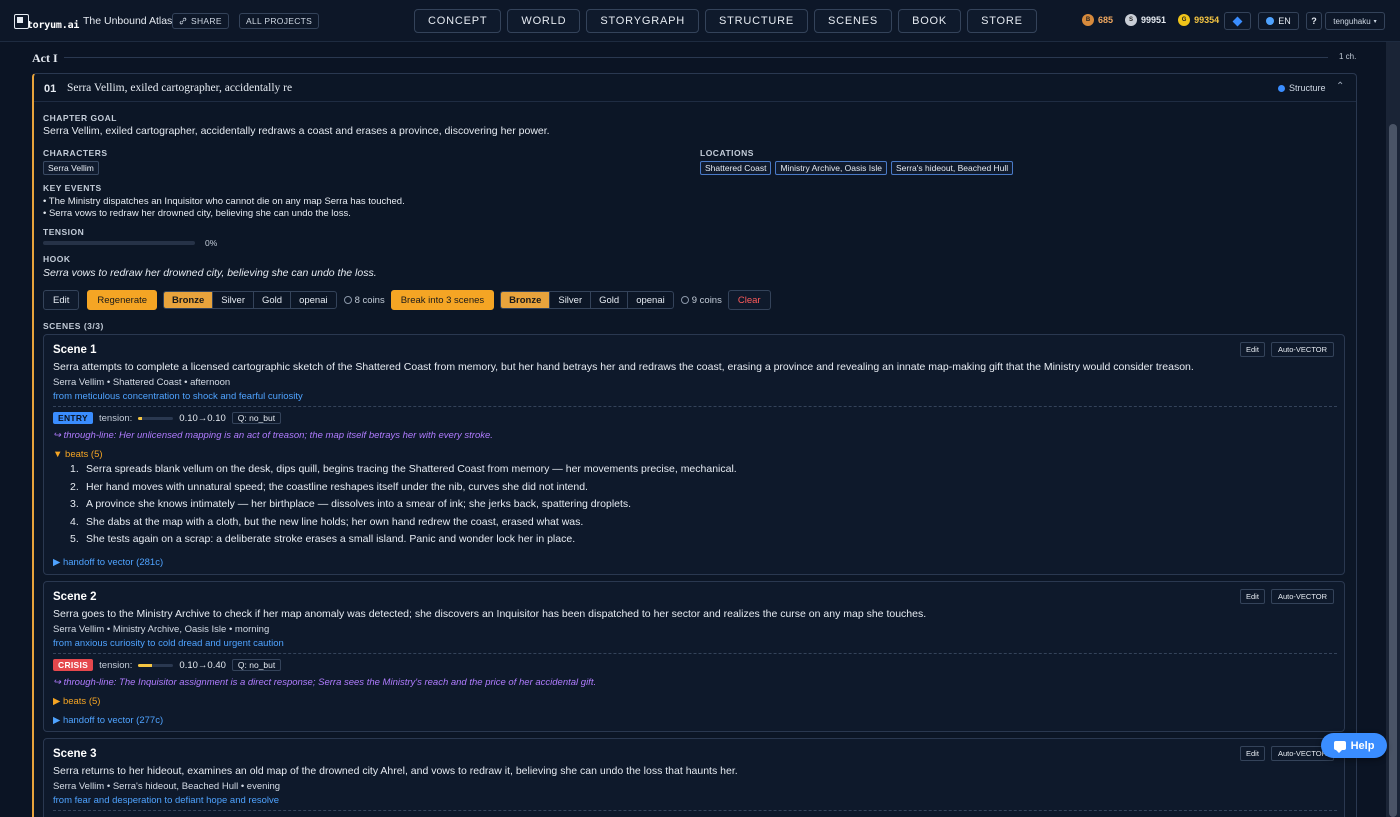  I want to click on logo-icon, so click(21, 21).